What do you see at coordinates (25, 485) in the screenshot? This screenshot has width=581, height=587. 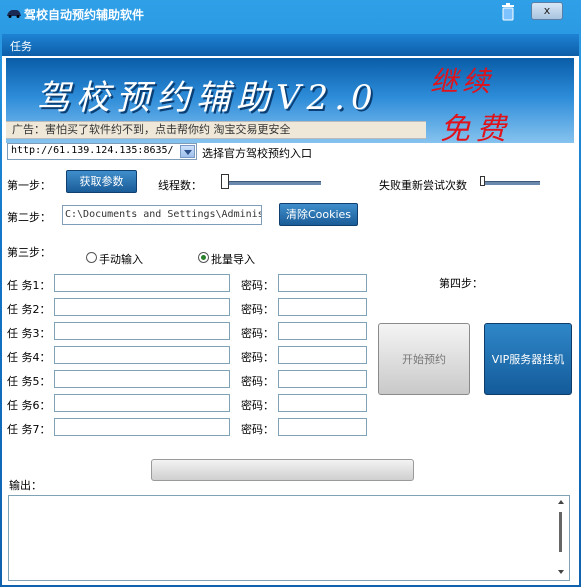 I see `output-label: 输出：` at bounding box center [25, 485].